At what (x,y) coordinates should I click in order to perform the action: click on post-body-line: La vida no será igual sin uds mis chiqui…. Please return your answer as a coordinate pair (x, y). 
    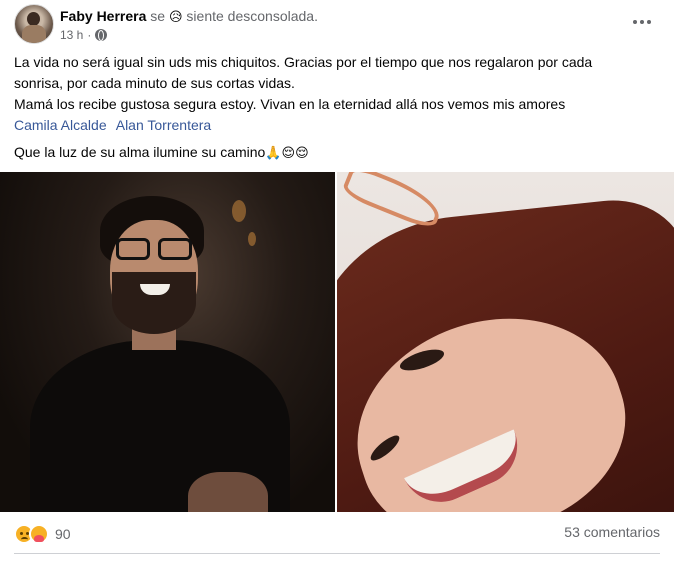
    Looking at the image, I should click on (303, 62).